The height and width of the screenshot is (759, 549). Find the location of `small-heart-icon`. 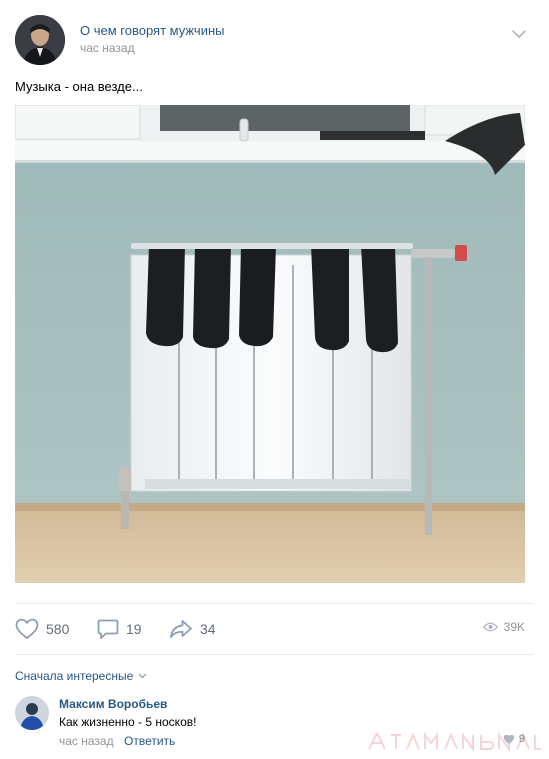

small-heart-icon is located at coordinates (509, 739).